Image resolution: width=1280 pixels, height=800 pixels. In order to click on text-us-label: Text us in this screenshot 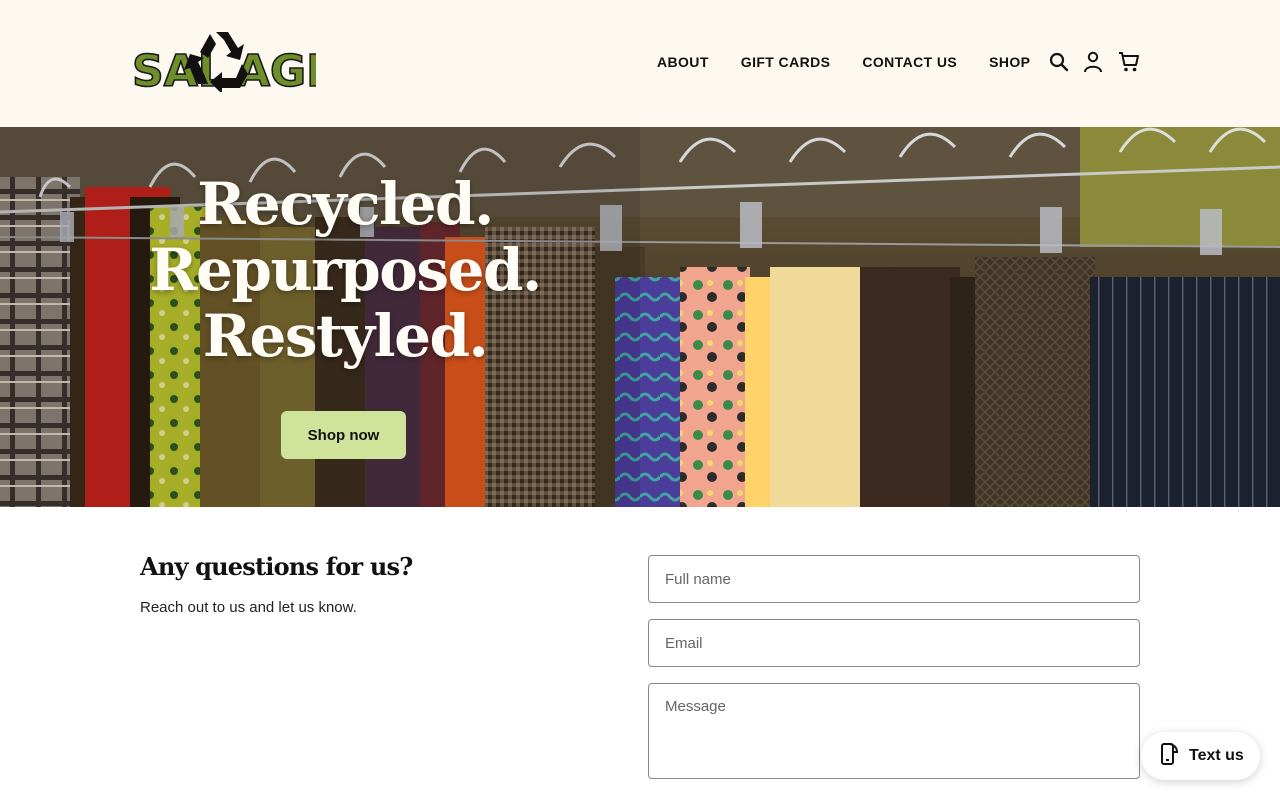, I will do `click(1216, 755)`.